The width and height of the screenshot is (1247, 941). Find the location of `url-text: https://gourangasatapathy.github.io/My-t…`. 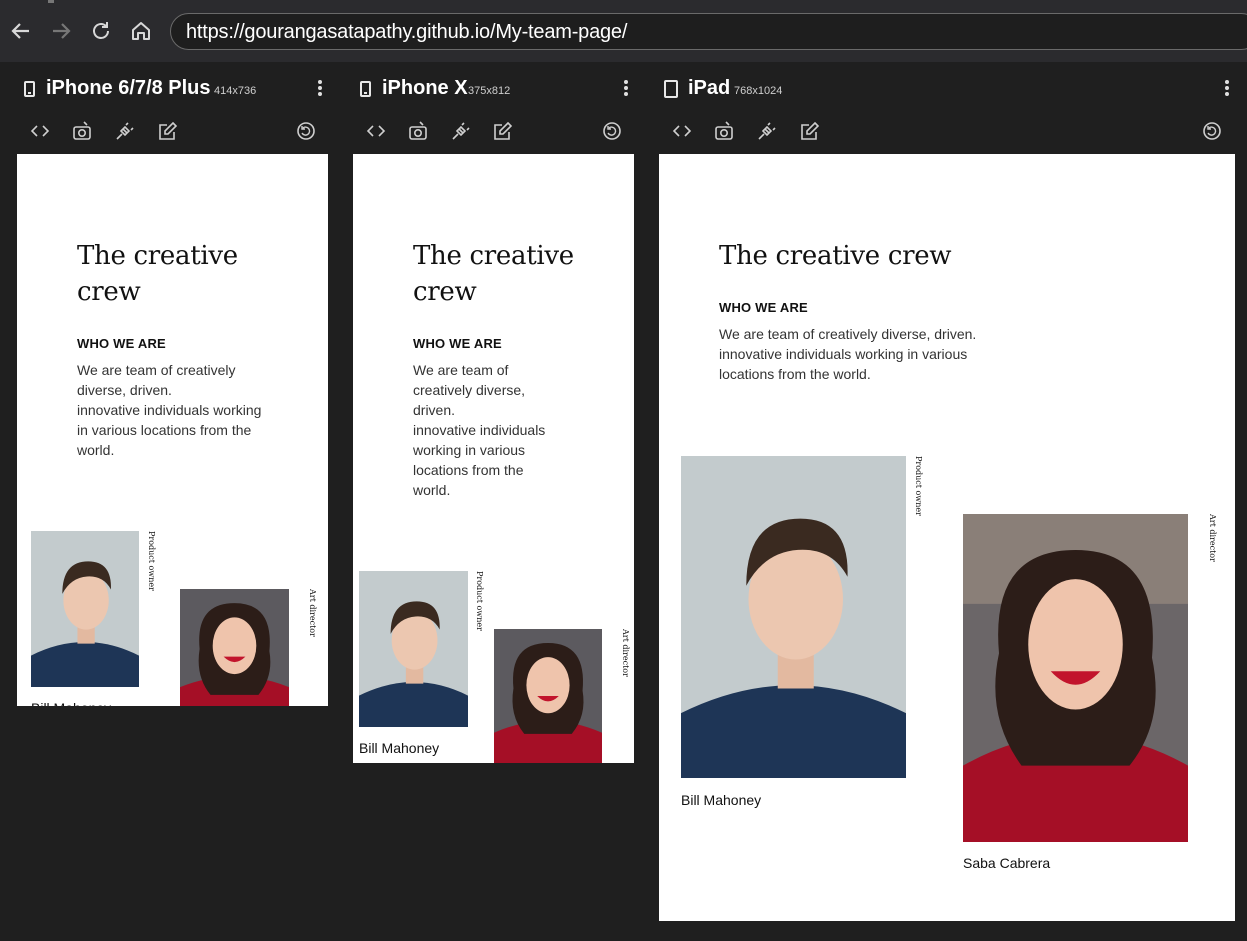

url-text: https://gourangasatapathy.github.io/My-t… is located at coordinates (407, 32).